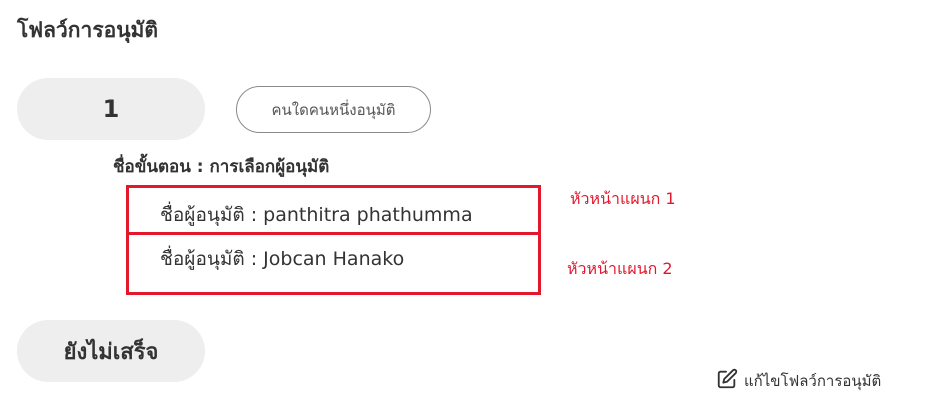  I want to click on approval-condition-badge: คนใดคนหนึ่งอนุมัติ, so click(333, 109).